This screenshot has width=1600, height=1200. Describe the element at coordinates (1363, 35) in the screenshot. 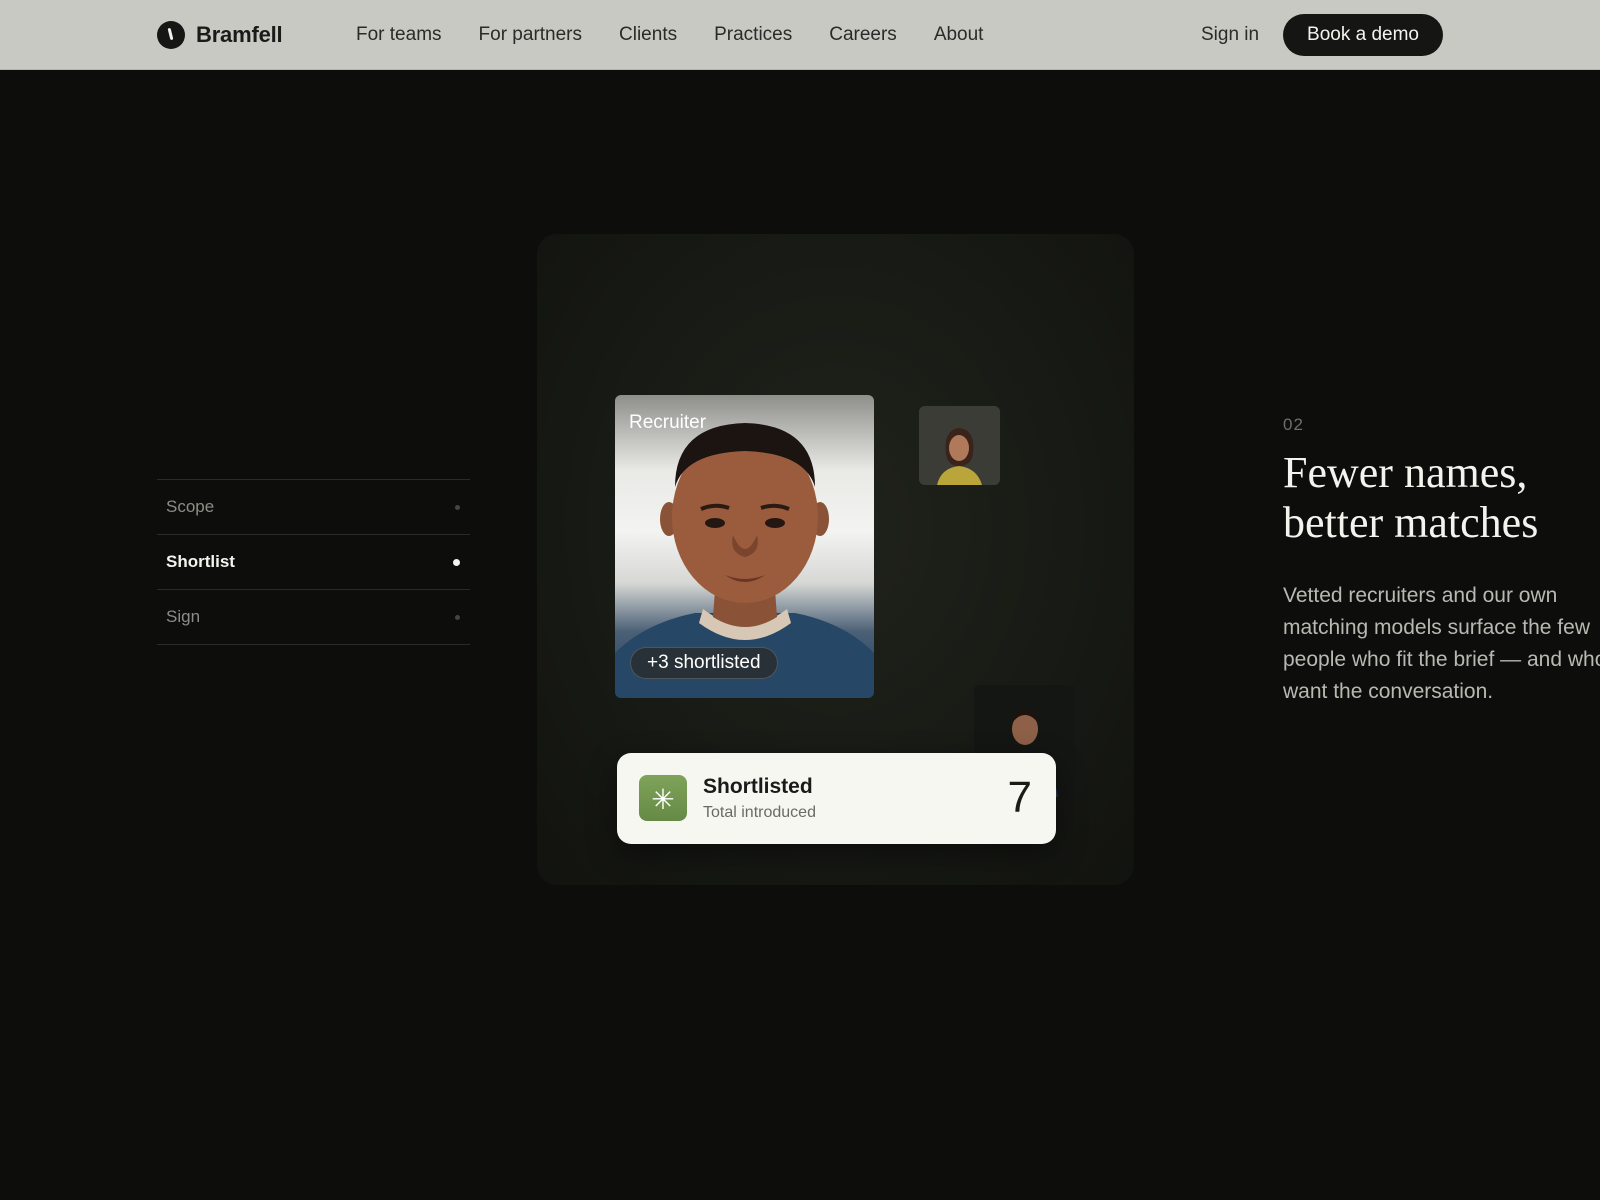

I see `book-demo-button: Book a demo` at that location.